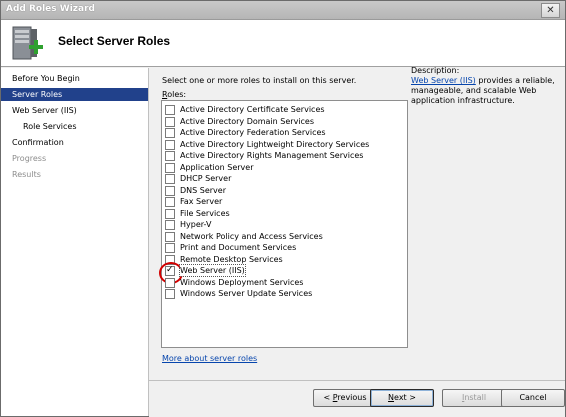 This screenshot has height=417, width=566. I want to click on nav-item-progress: Progress, so click(29, 158).